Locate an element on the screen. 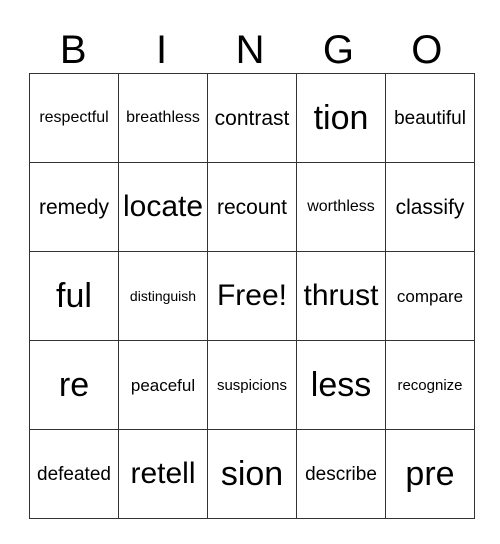  bingo-cell: ful is located at coordinates (74, 296).